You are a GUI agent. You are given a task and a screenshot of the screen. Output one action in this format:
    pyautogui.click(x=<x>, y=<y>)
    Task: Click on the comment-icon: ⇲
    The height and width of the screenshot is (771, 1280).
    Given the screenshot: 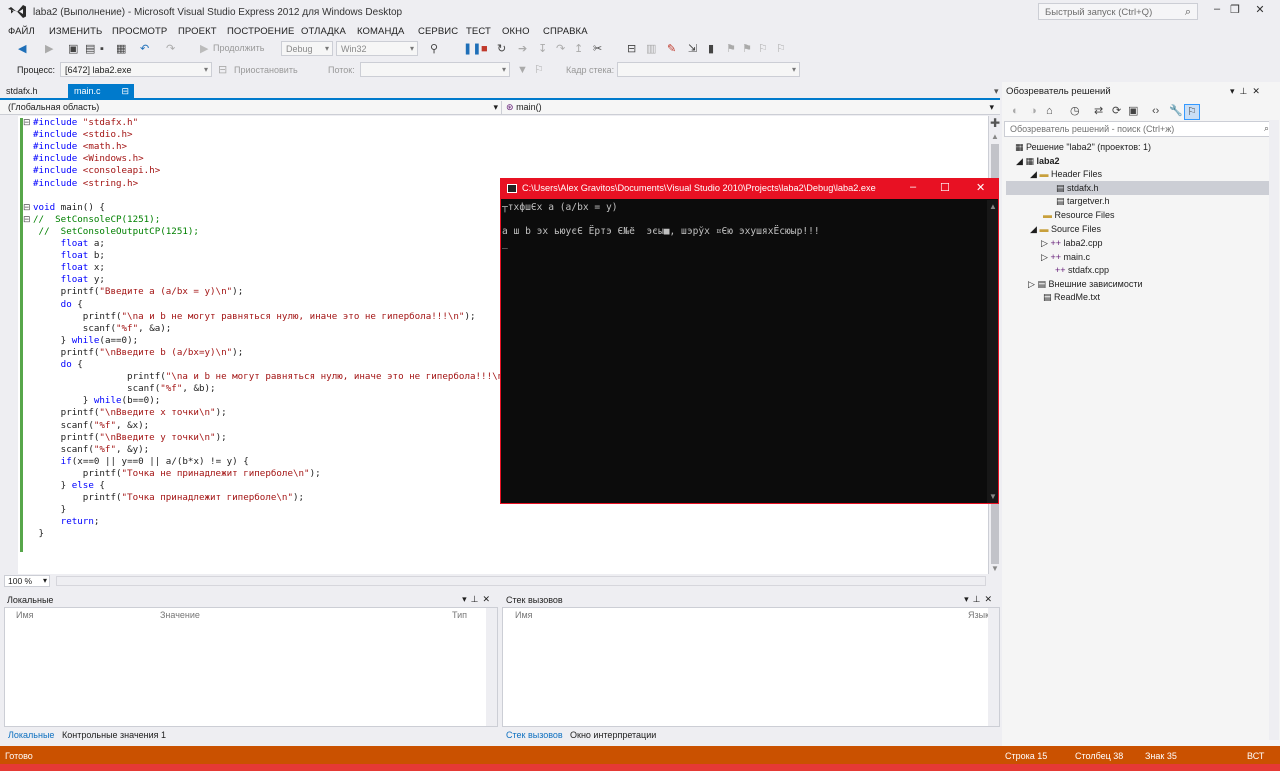 What is the action you would take?
    pyautogui.click(x=692, y=49)
    